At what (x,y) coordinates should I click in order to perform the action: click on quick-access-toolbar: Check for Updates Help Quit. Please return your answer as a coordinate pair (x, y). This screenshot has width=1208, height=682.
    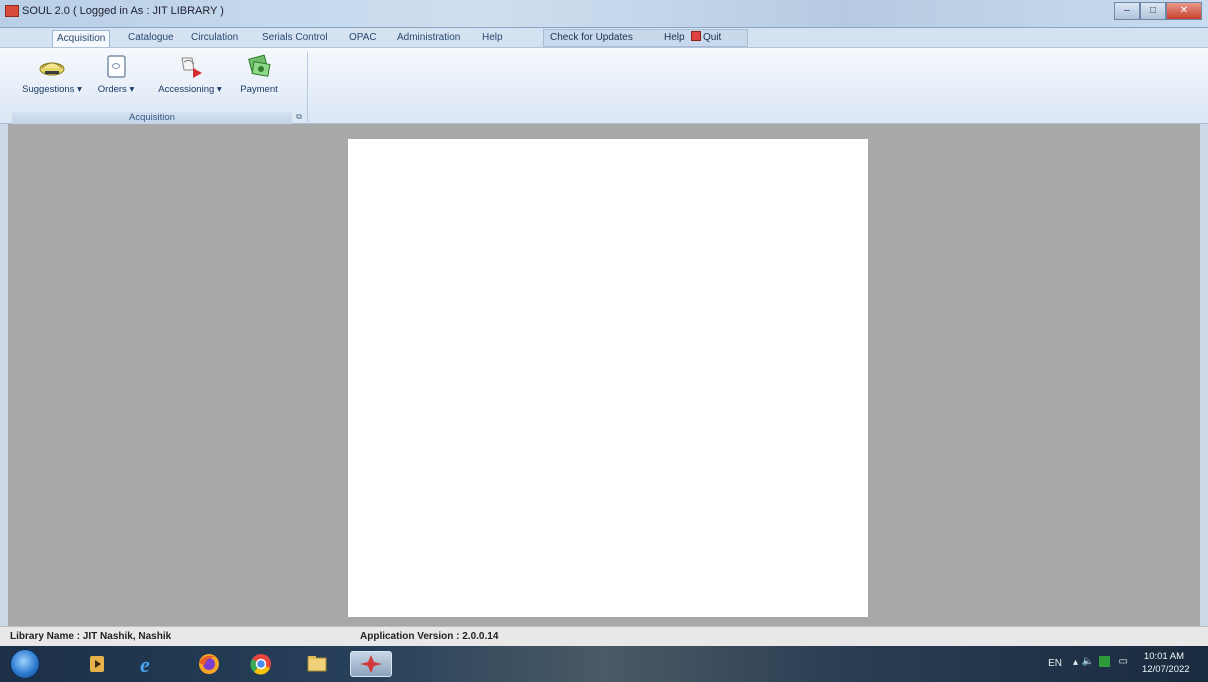
    Looking at the image, I should click on (645, 38).